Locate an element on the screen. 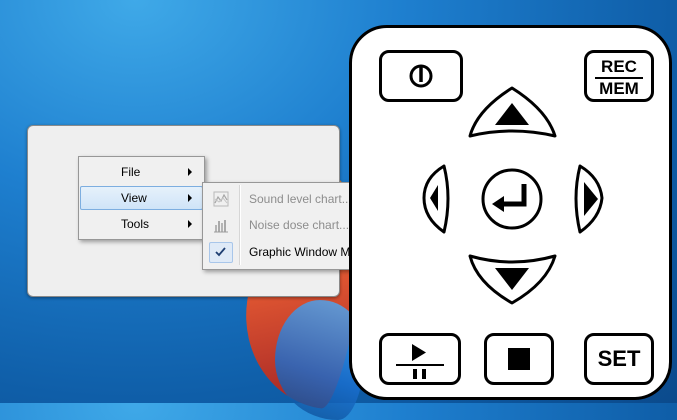  menu-item-label: Tools is located at coordinates (135, 224).